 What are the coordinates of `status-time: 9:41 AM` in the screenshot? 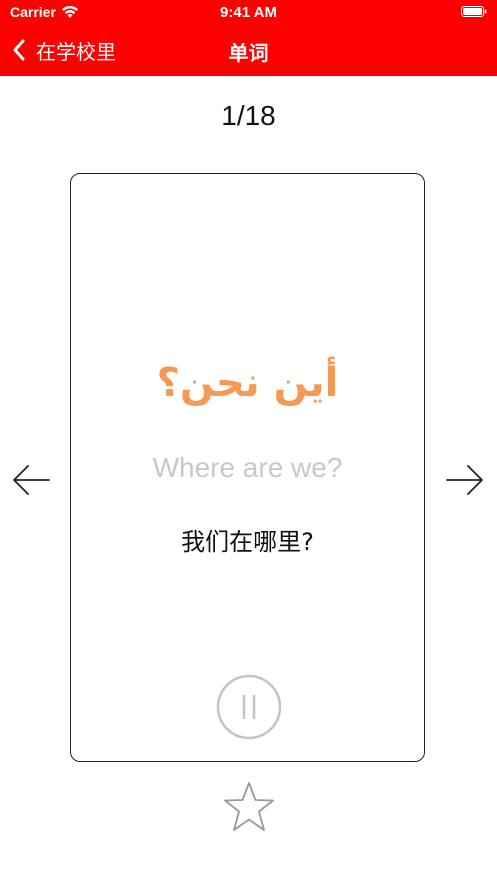 It's located at (248, 12).